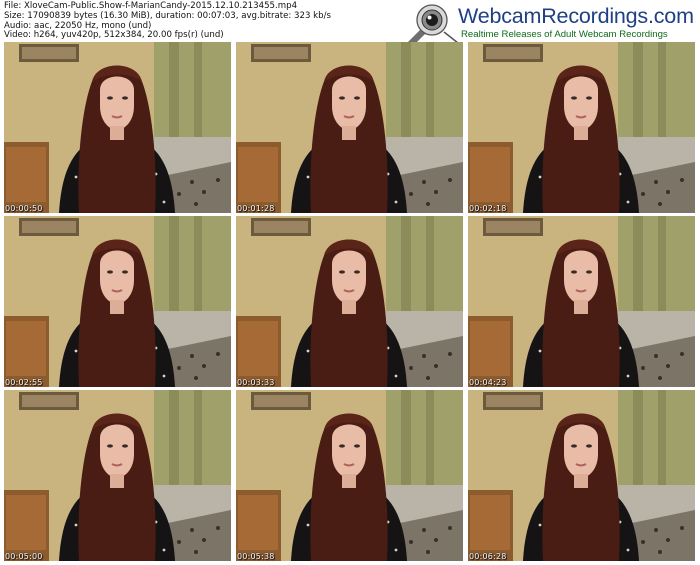 The image size is (700, 565). I want to click on video-thumbnail: 00:05:38, so click(349, 475).